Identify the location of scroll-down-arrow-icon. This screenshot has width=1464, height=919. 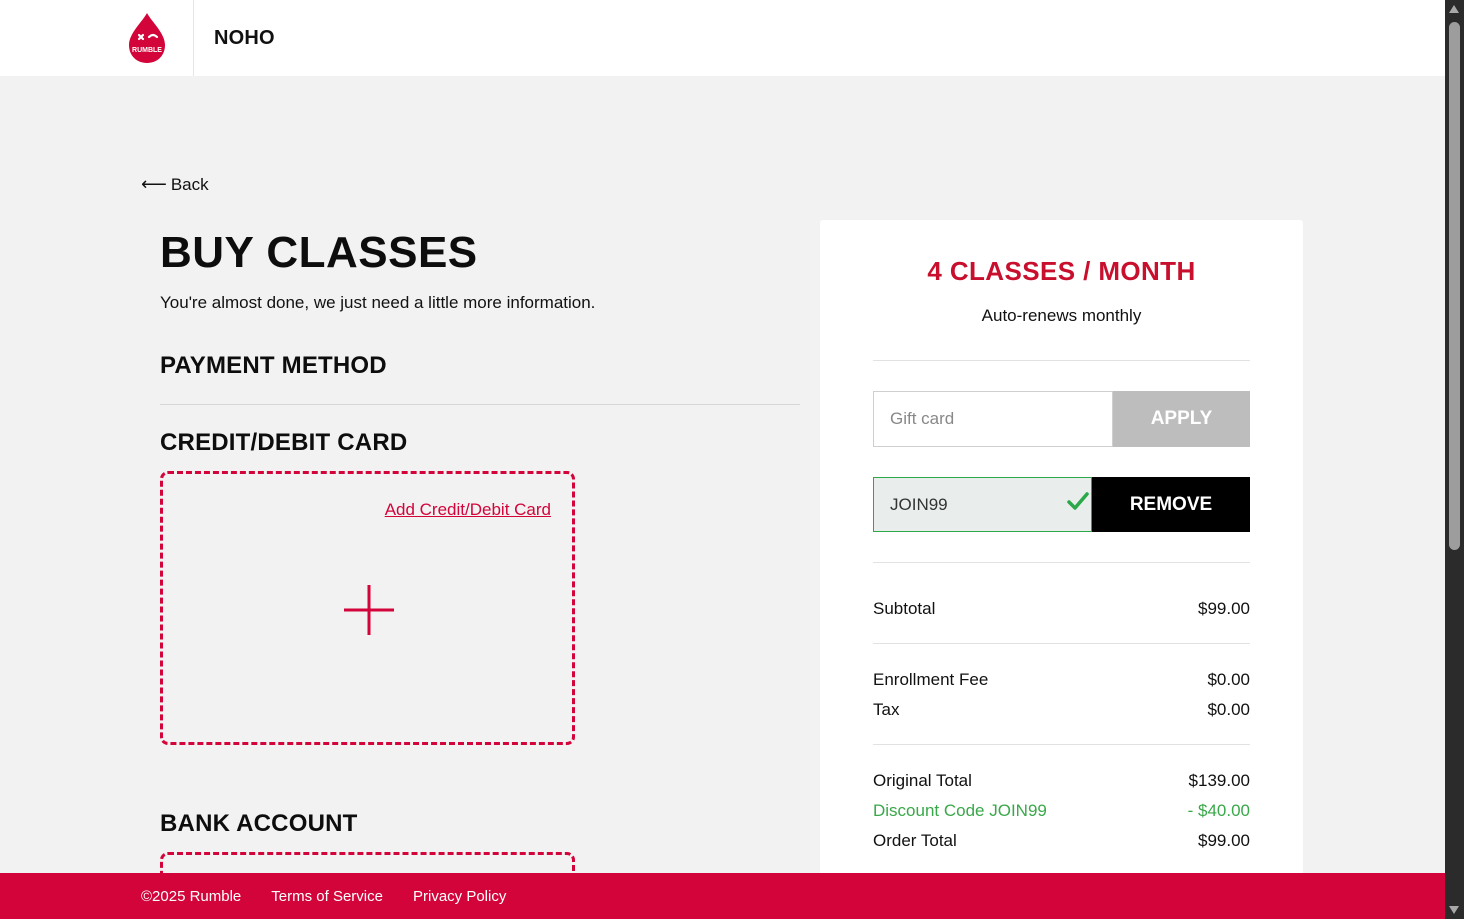
(1454, 910).